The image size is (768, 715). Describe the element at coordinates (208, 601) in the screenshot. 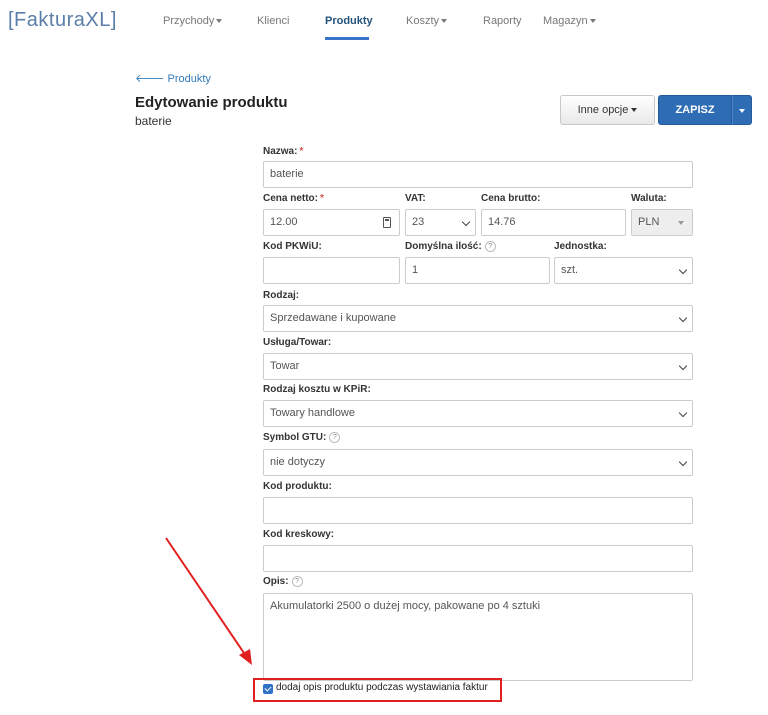

I see `annotation-arrow` at that location.